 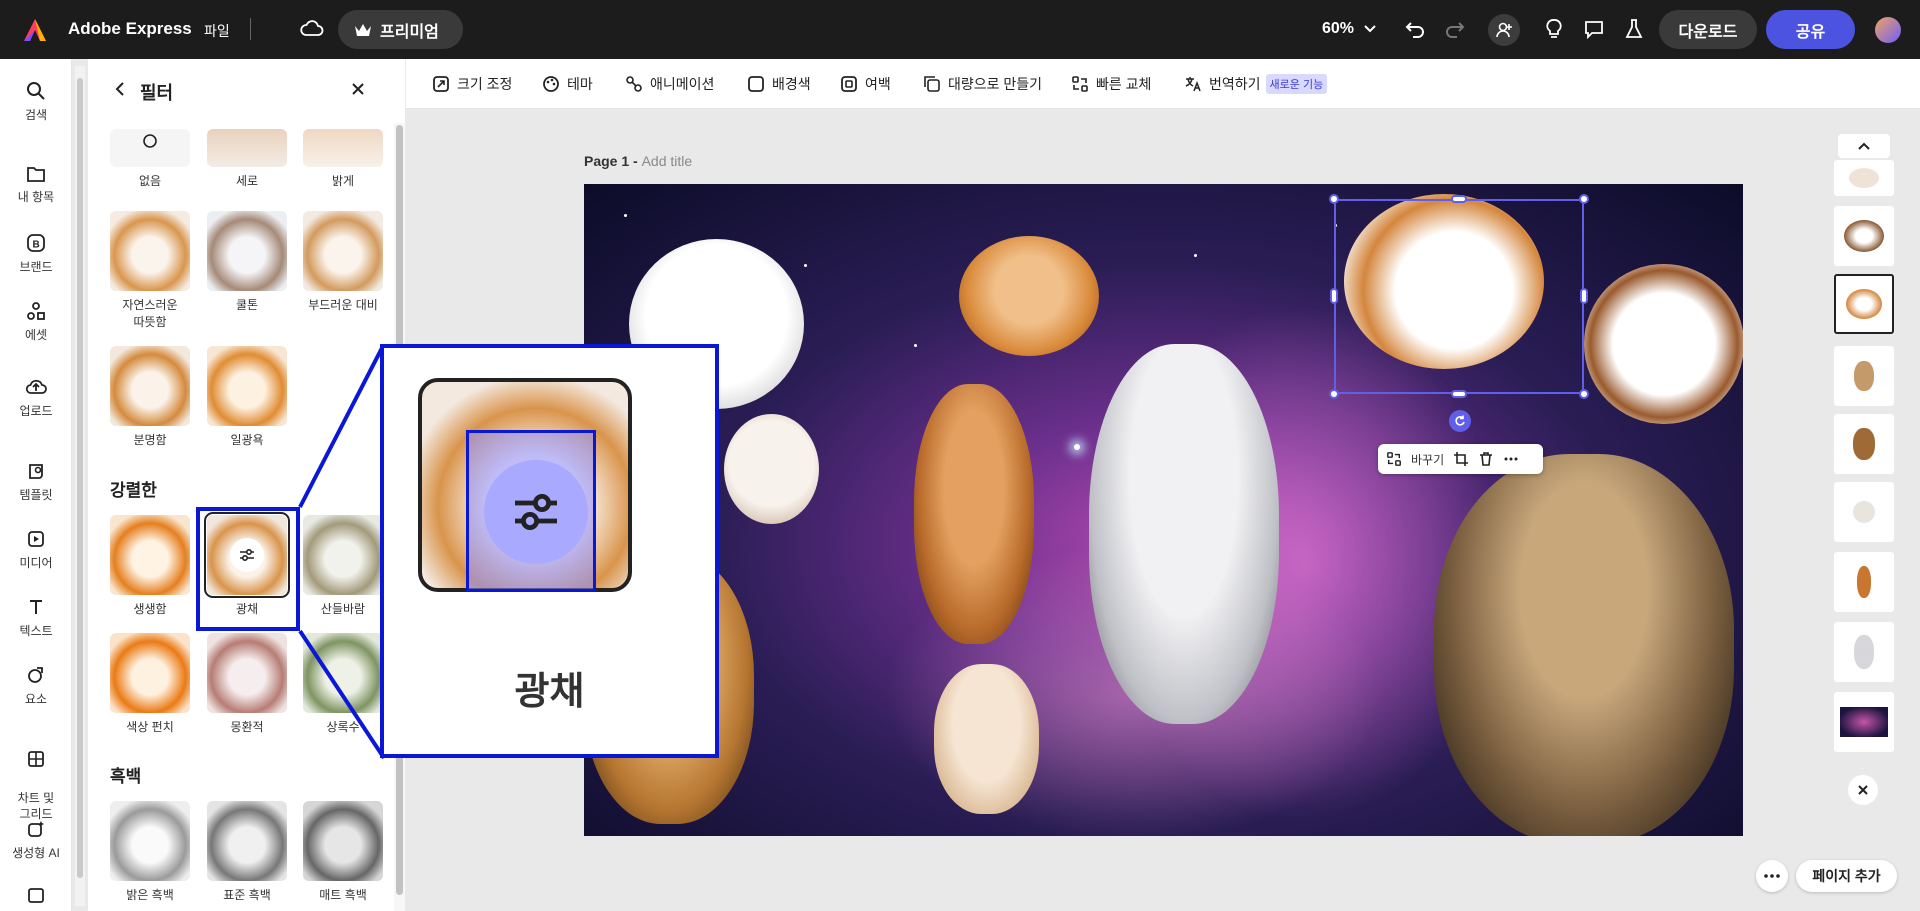 What do you see at coordinates (36, 254) in the screenshot?
I see `rail-item-brand: B 브랜드` at bounding box center [36, 254].